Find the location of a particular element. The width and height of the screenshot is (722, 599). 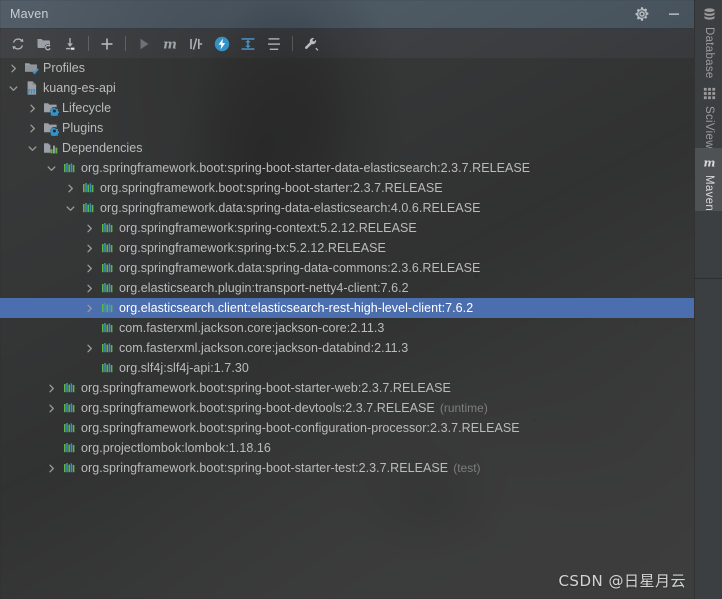

collapse-all-button is located at coordinates (274, 44).